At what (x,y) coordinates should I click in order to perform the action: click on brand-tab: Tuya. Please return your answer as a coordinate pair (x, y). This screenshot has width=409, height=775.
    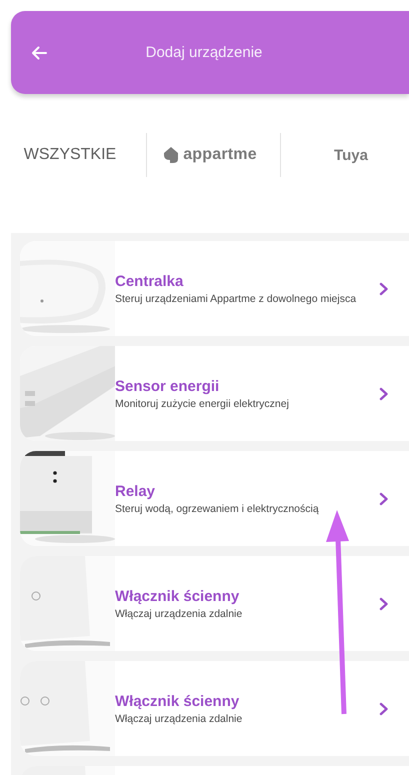
    Looking at the image, I should click on (344, 155).